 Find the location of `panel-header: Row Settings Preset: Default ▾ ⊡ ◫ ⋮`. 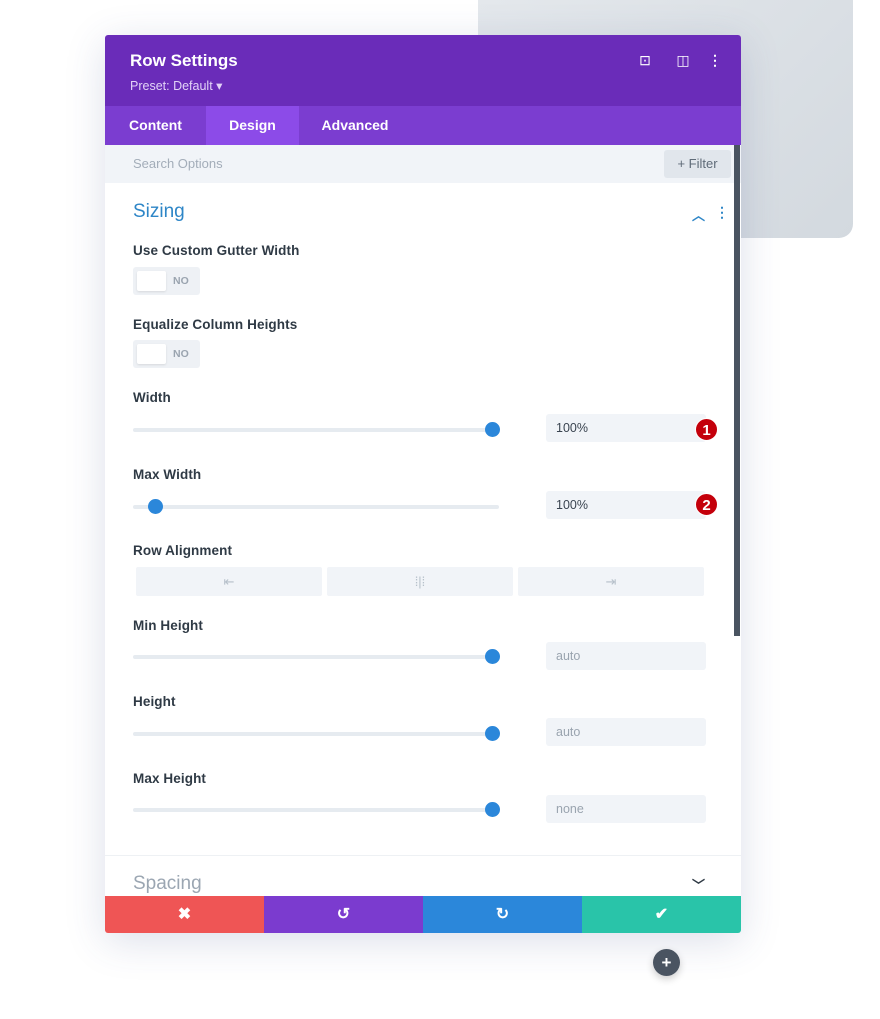

panel-header: Row Settings Preset: Default ▾ ⊡ ◫ ⋮ is located at coordinates (423, 70).